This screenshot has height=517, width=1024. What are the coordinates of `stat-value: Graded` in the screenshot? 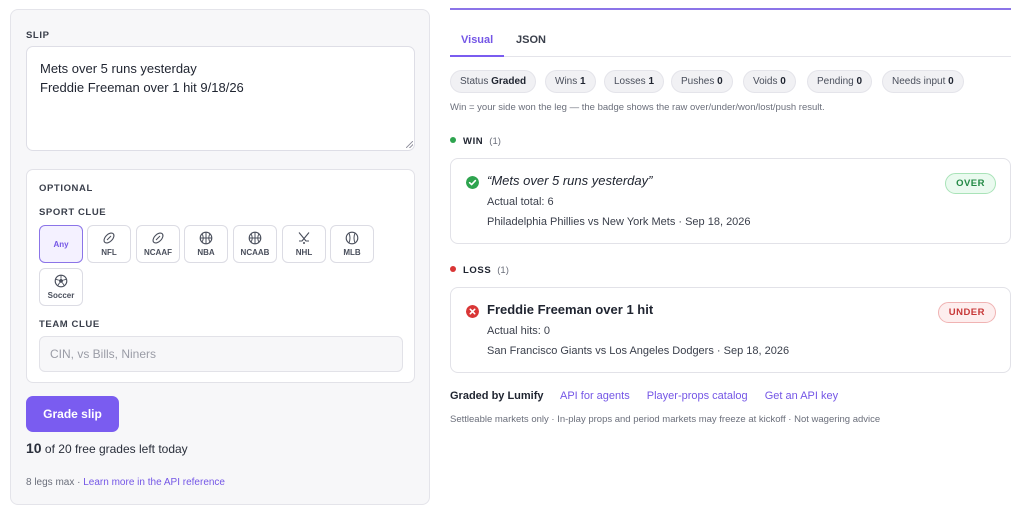 It's located at (509, 81).